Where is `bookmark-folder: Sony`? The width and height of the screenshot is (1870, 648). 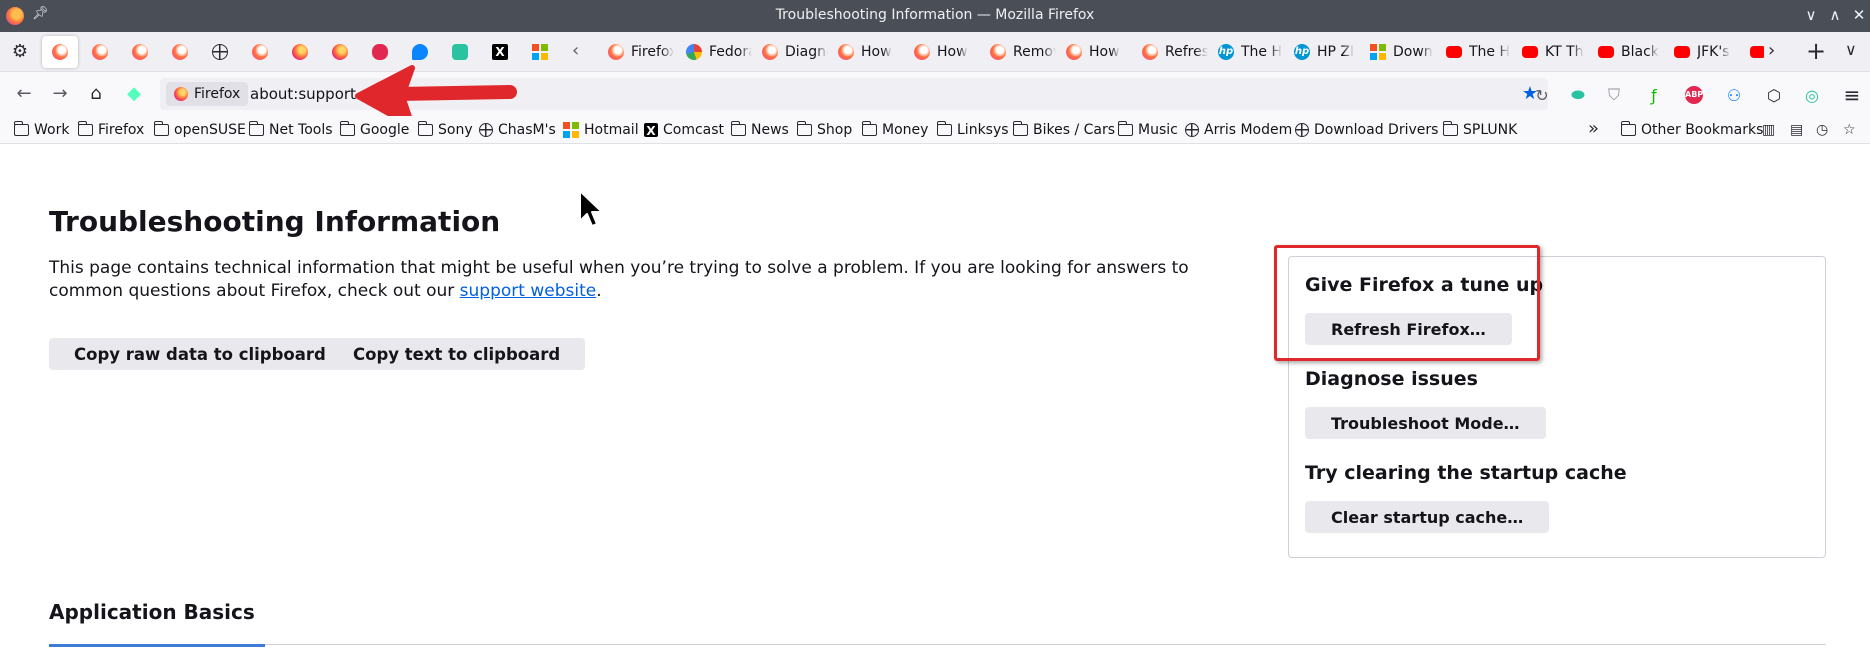 bookmark-folder: Sony is located at coordinates (445, 130).